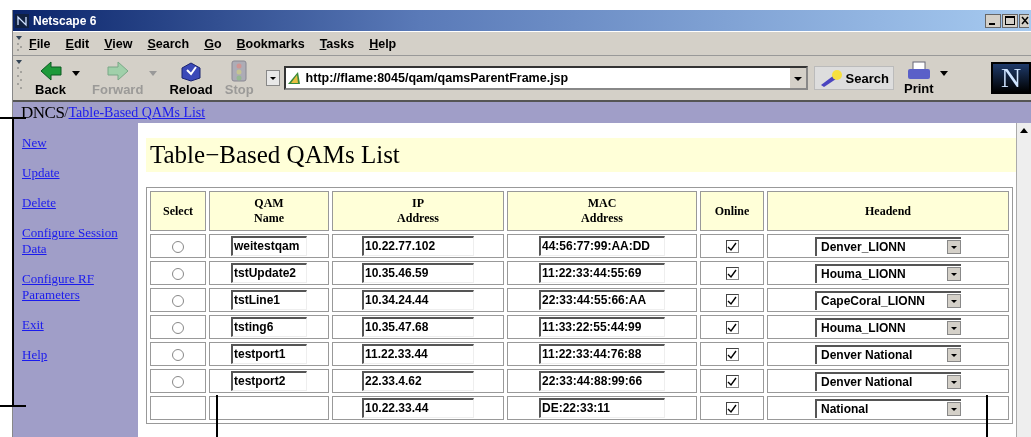 The image size is (1031, 437). I want to click on scroll-up-icon, so click(1024, 131).